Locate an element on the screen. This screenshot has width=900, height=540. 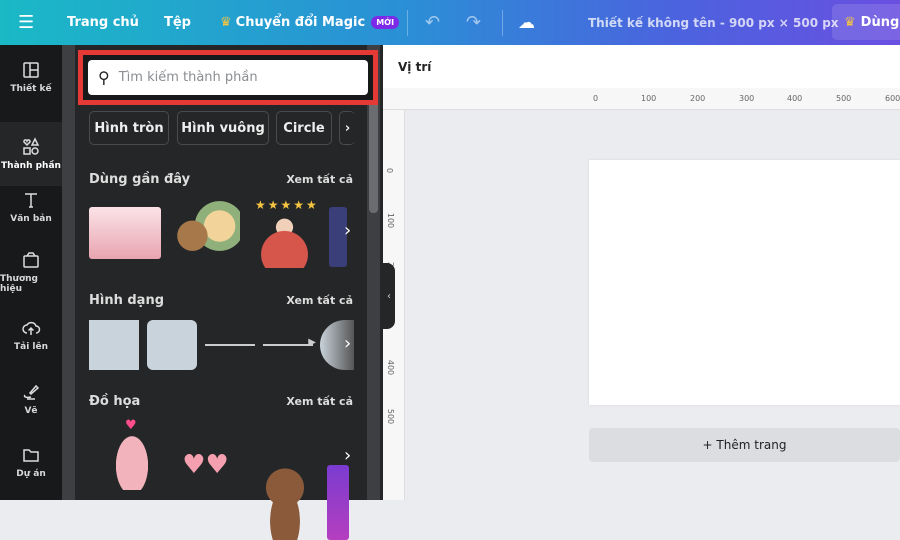
ruler-label: 600 is located at coordinates (892, 98).